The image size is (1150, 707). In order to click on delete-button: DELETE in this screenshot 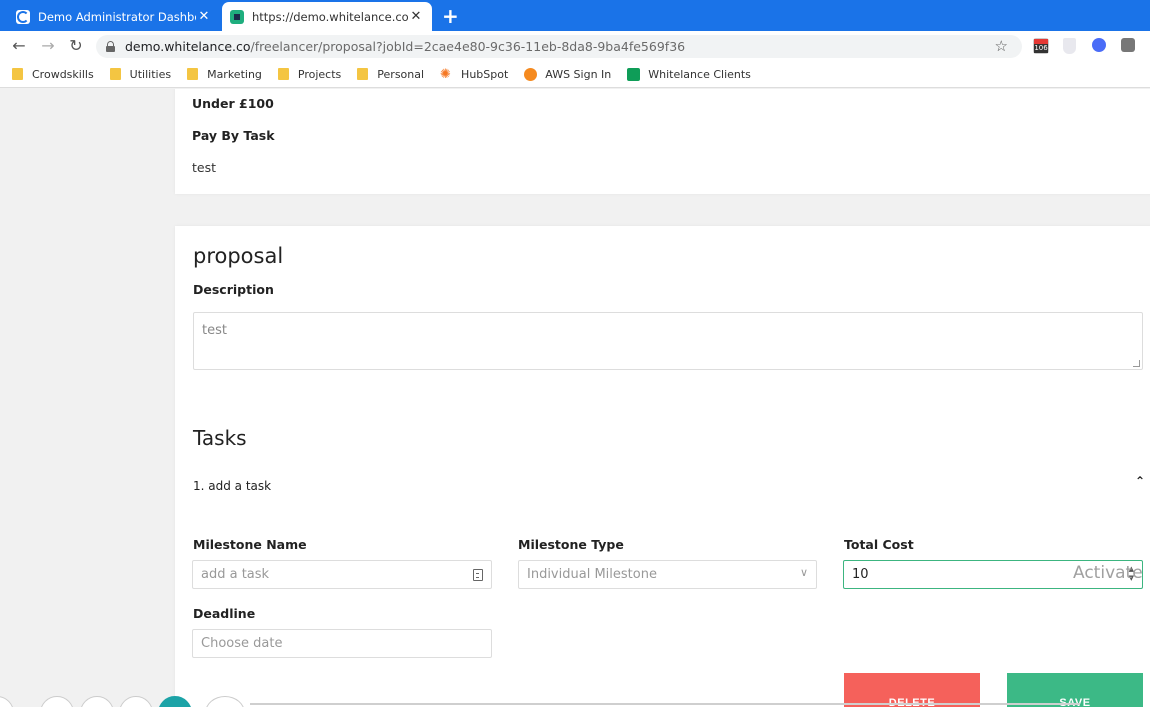, I will do `click(912, 690)`.